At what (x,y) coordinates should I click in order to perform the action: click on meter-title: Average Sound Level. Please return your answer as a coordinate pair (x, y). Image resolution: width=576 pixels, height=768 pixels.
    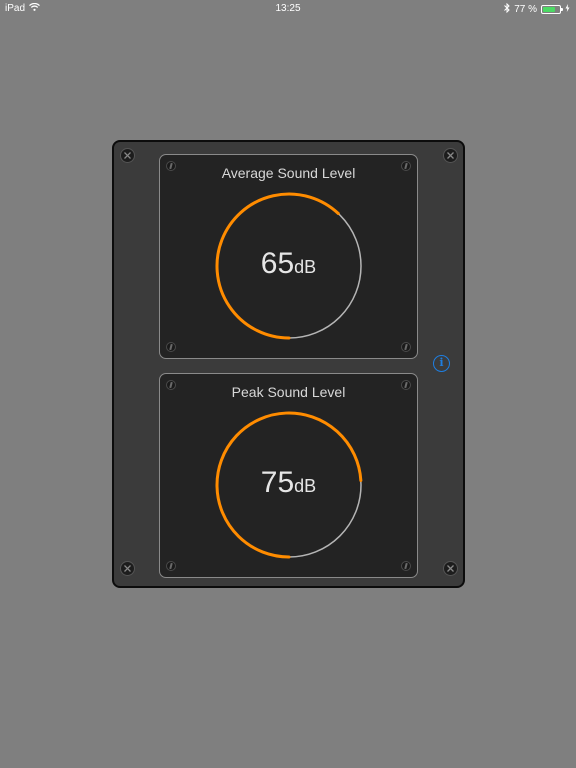
    Looking at the image, I should click on (288, 173).